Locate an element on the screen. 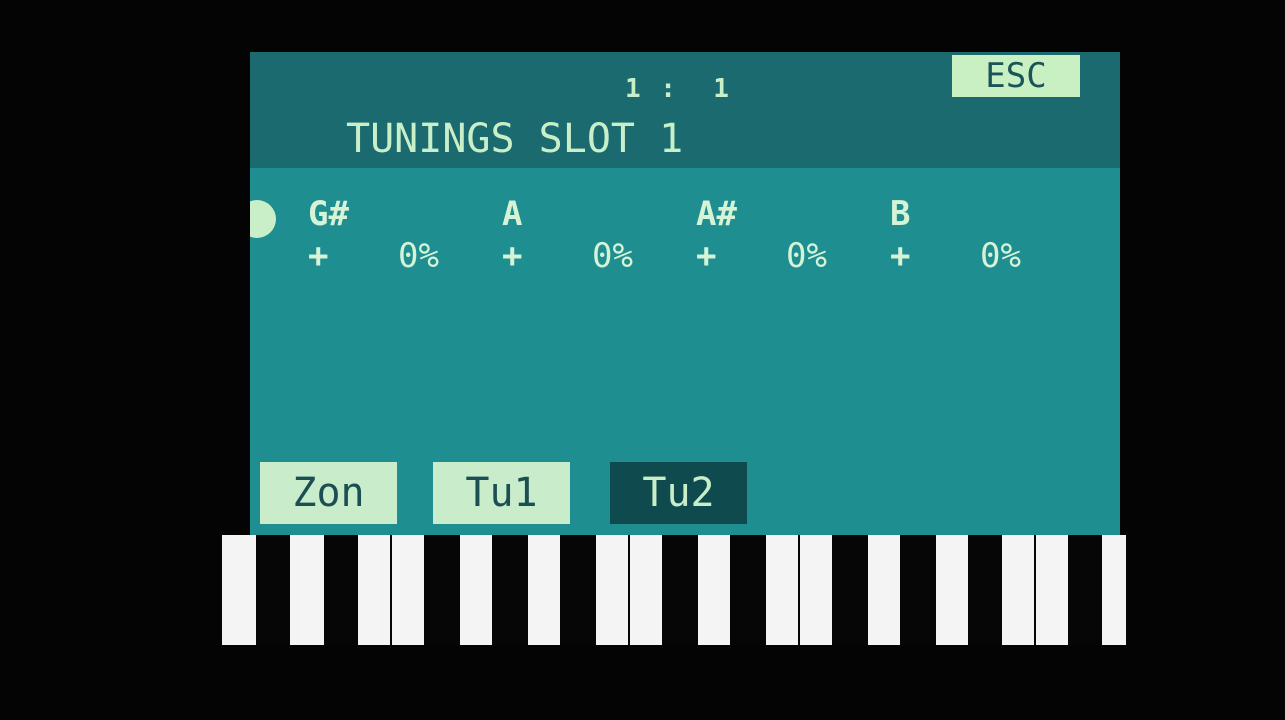  cursor-indicator-icon is located at coordinates (263, 219).